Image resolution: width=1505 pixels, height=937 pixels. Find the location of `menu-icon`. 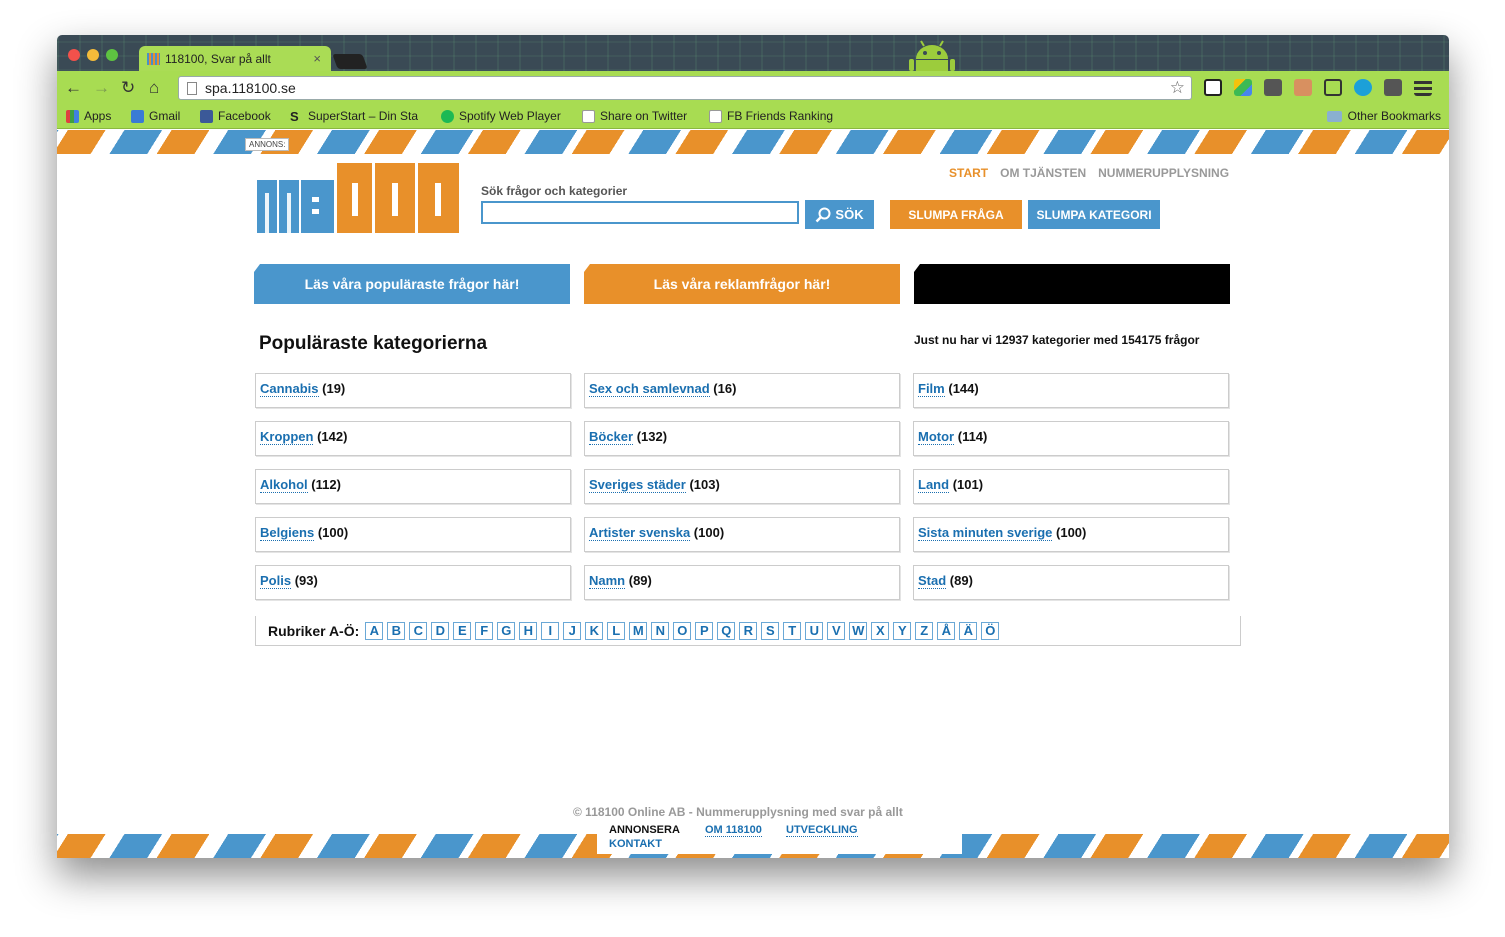

menu-icon is located at coordinates (1423, 87).